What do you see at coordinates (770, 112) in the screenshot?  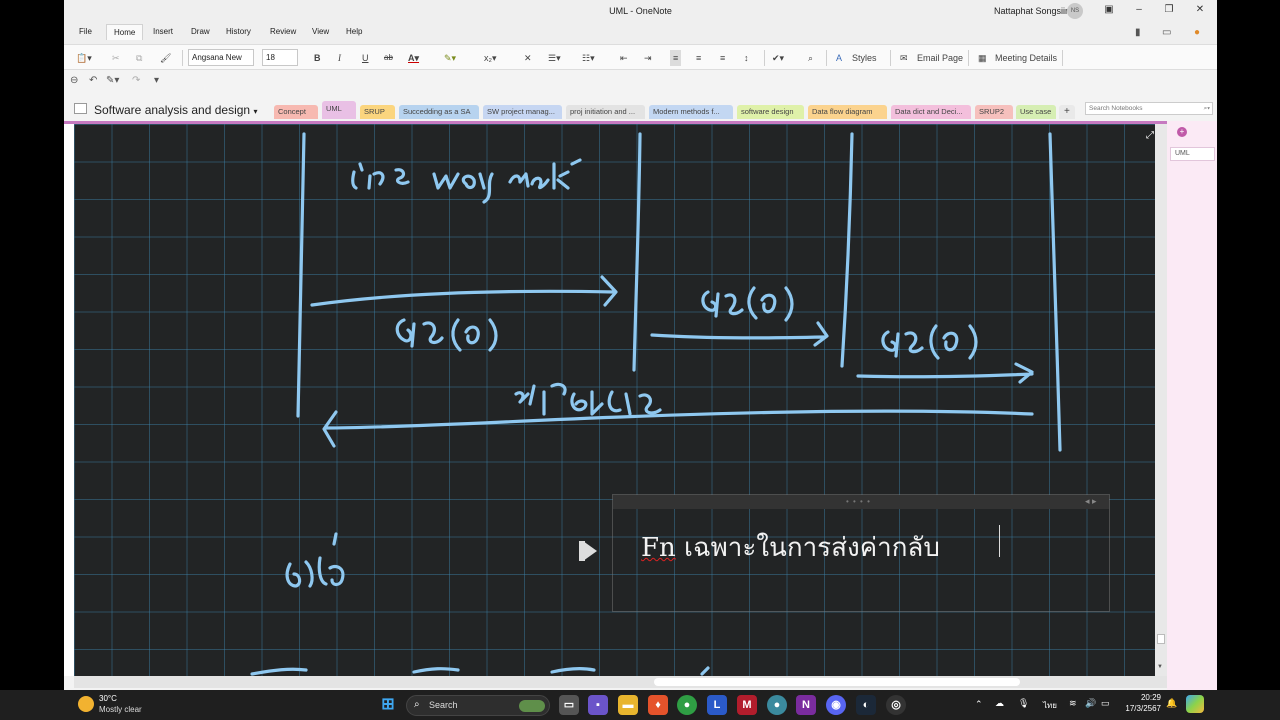 I see `section-tab: software design` at bounding box center [770, 112].